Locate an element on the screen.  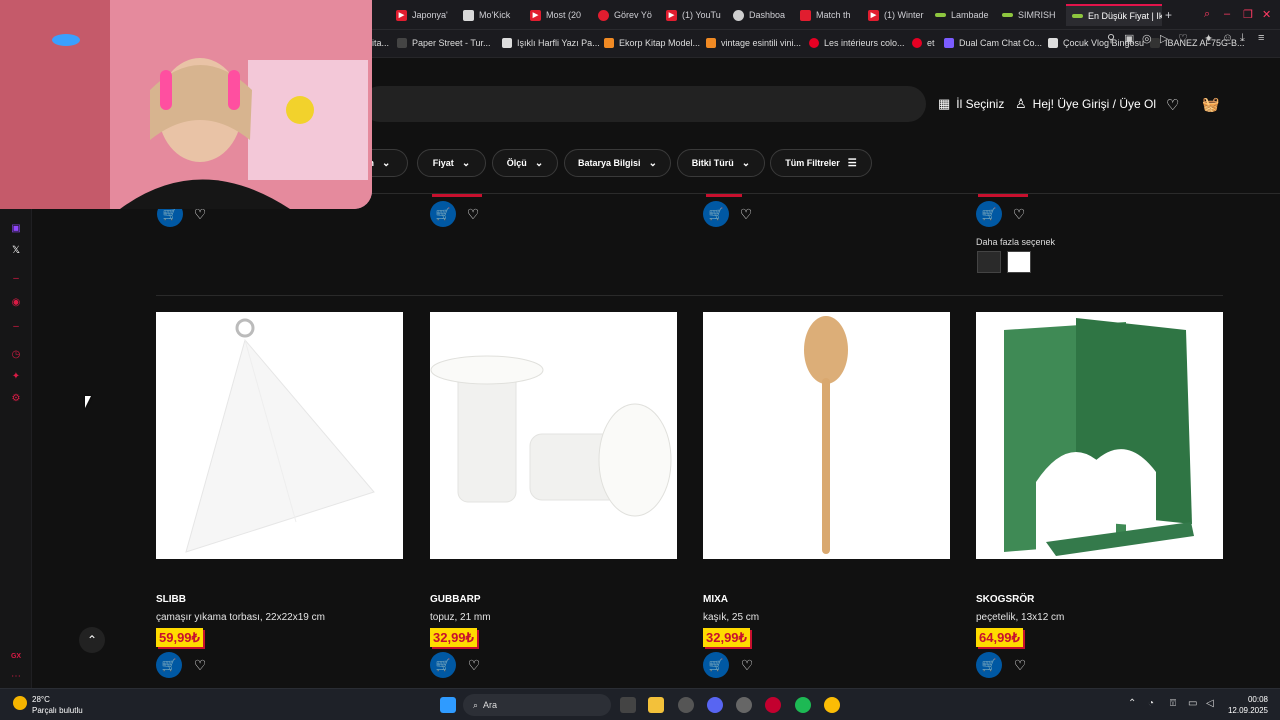
tab: Mo'Kick is located at coordinates (493, 15).